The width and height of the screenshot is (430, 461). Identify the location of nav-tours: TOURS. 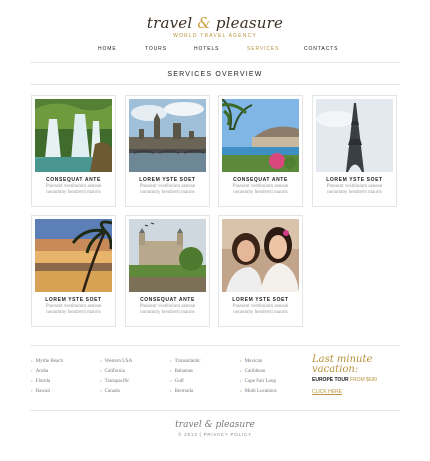
(156, 49).